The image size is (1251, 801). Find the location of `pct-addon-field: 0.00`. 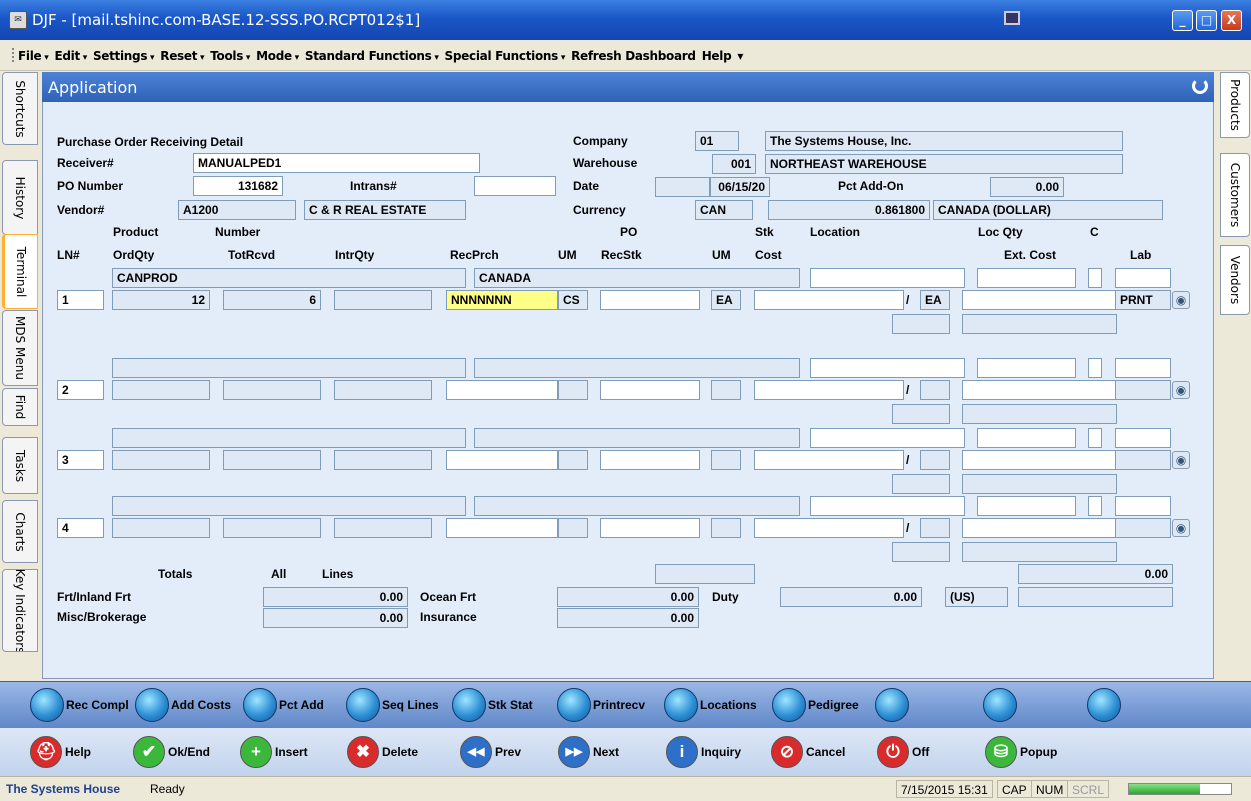

pct-addon-field: 0.00 is located at coordinates (1027, 187).